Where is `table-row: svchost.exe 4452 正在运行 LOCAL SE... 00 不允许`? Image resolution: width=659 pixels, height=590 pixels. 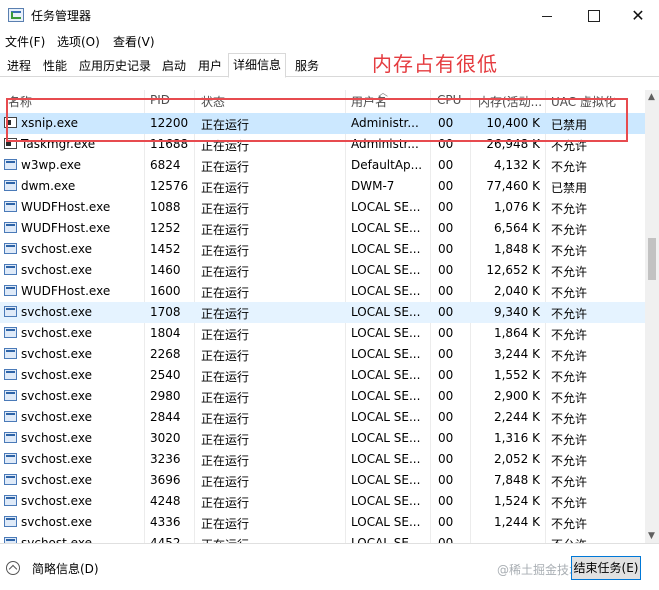
table-row: svchost.exe 4452 正在运行 LOCAL SE... 00 不允许 is located at coordinates (322, 538).